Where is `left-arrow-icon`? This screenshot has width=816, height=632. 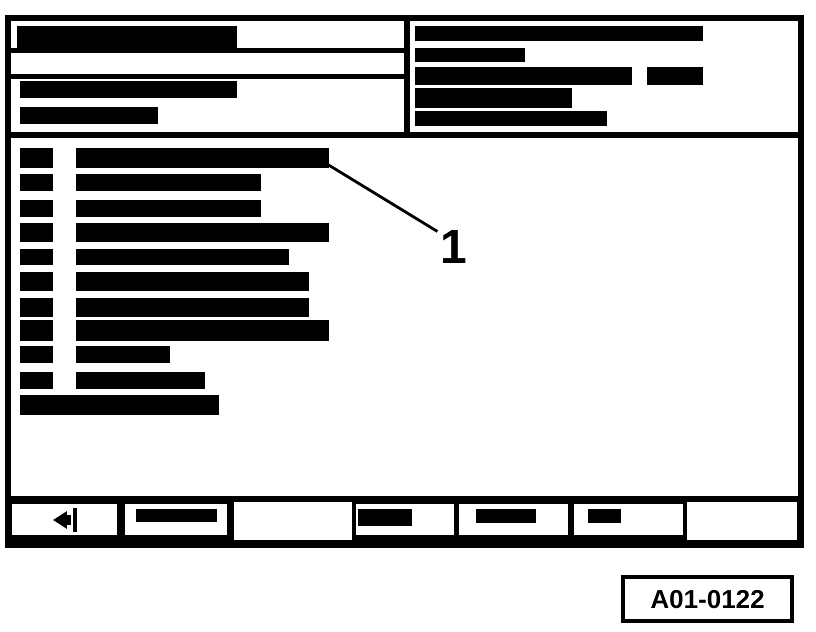
left-arrow-icon is located at coordinates (65, 520).